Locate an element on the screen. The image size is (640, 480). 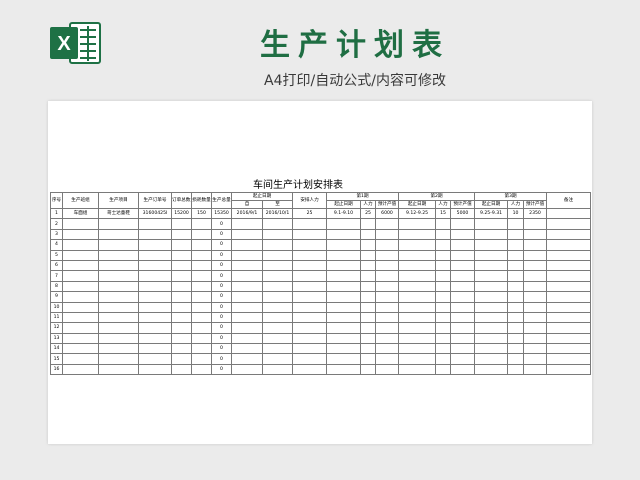
cell-total-qty: 15350 is located at coordinates (221, 213).